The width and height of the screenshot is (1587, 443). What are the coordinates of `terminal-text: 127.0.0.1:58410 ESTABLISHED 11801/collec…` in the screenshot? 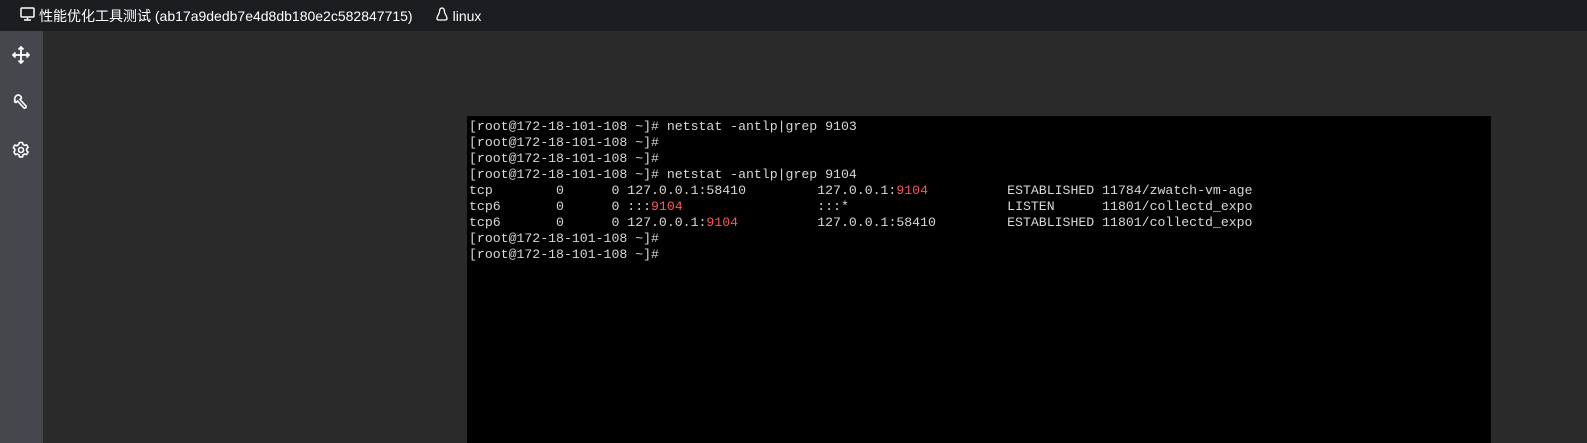 It's located at (995, 222).